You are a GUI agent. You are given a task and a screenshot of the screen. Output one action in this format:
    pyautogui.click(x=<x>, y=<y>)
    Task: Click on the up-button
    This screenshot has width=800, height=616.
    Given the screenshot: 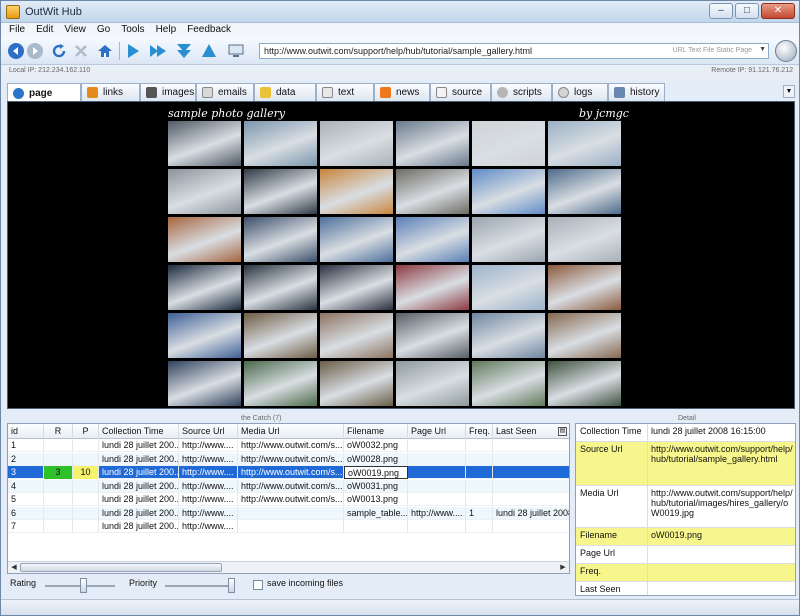 What is the action you would take?
    pyautogui.click(x=209, y=51)
    